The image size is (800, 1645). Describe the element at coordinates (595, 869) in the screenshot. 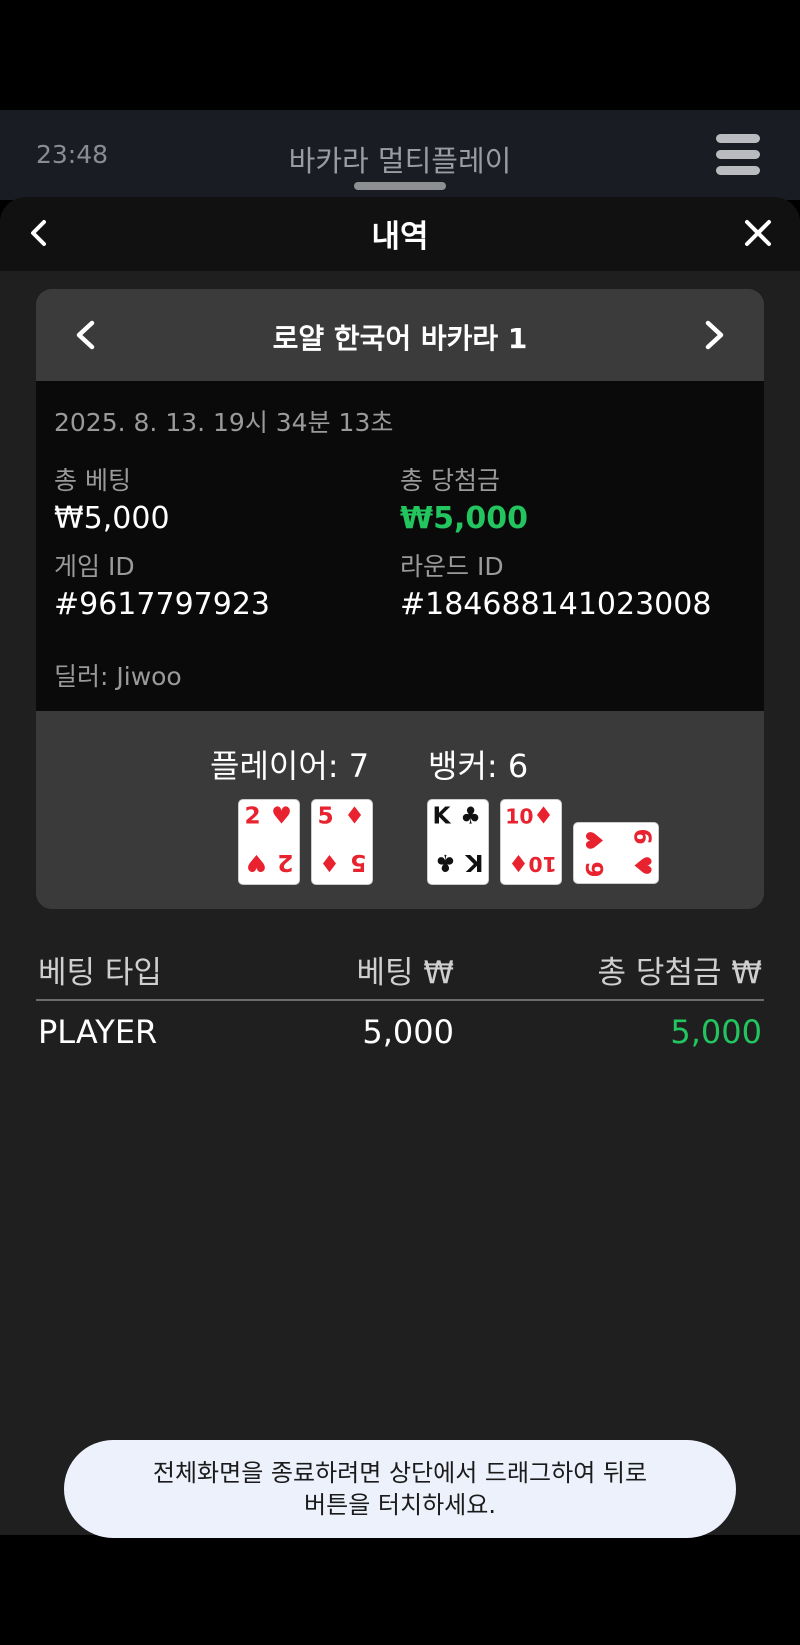

I see `card-rank-bottom: 6` at that location.